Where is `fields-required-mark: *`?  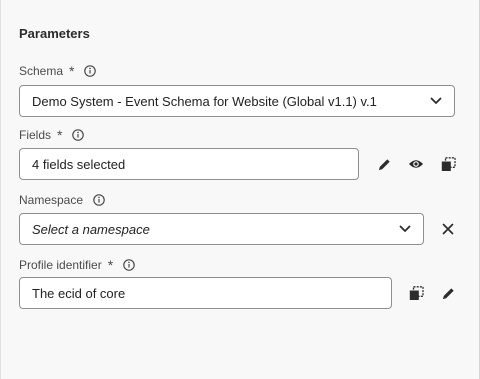
fields-required-mark: * is located at coordinates (60, 135).